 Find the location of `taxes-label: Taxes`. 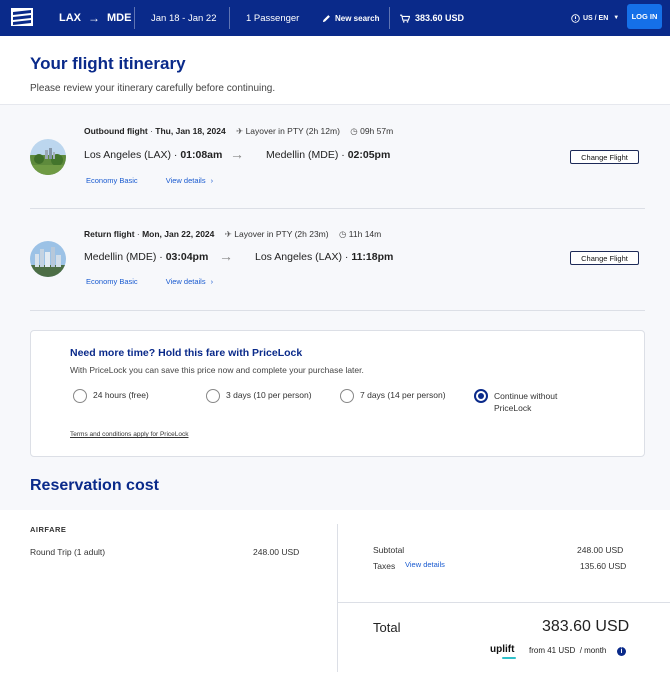

taxes-label: Taxes is located at coordinates (384, 566).